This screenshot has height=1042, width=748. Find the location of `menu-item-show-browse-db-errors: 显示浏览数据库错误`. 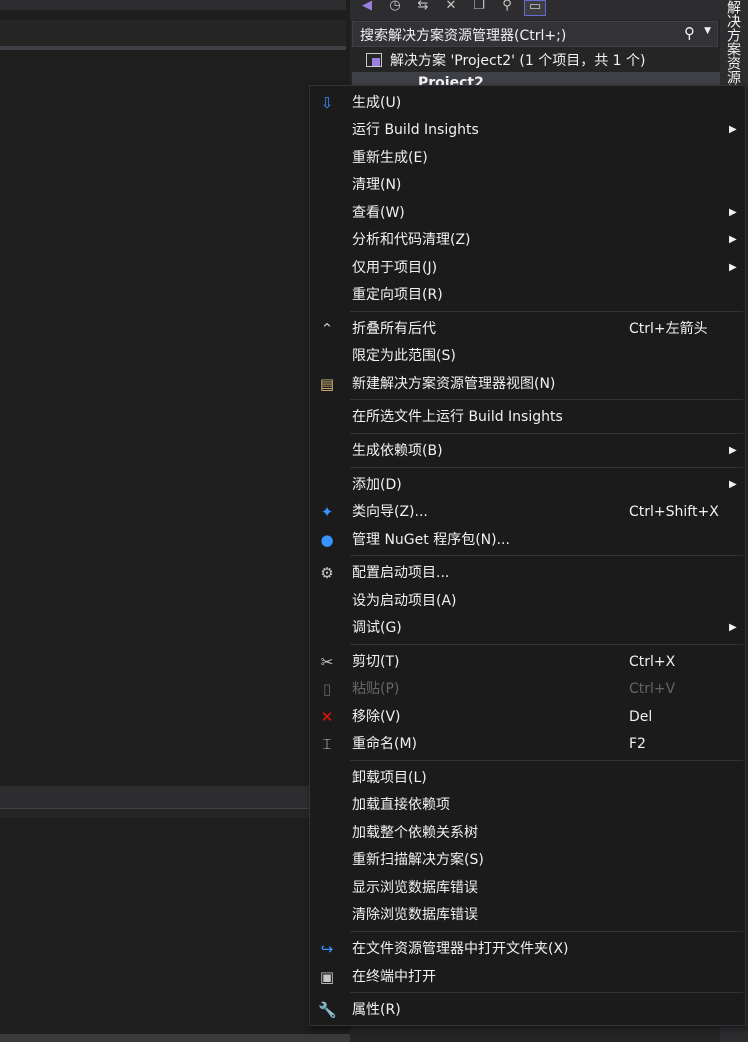

menu-item-show-browse-db-errors: 显示浏览数据库错误 is located at coordinates (527, 888).